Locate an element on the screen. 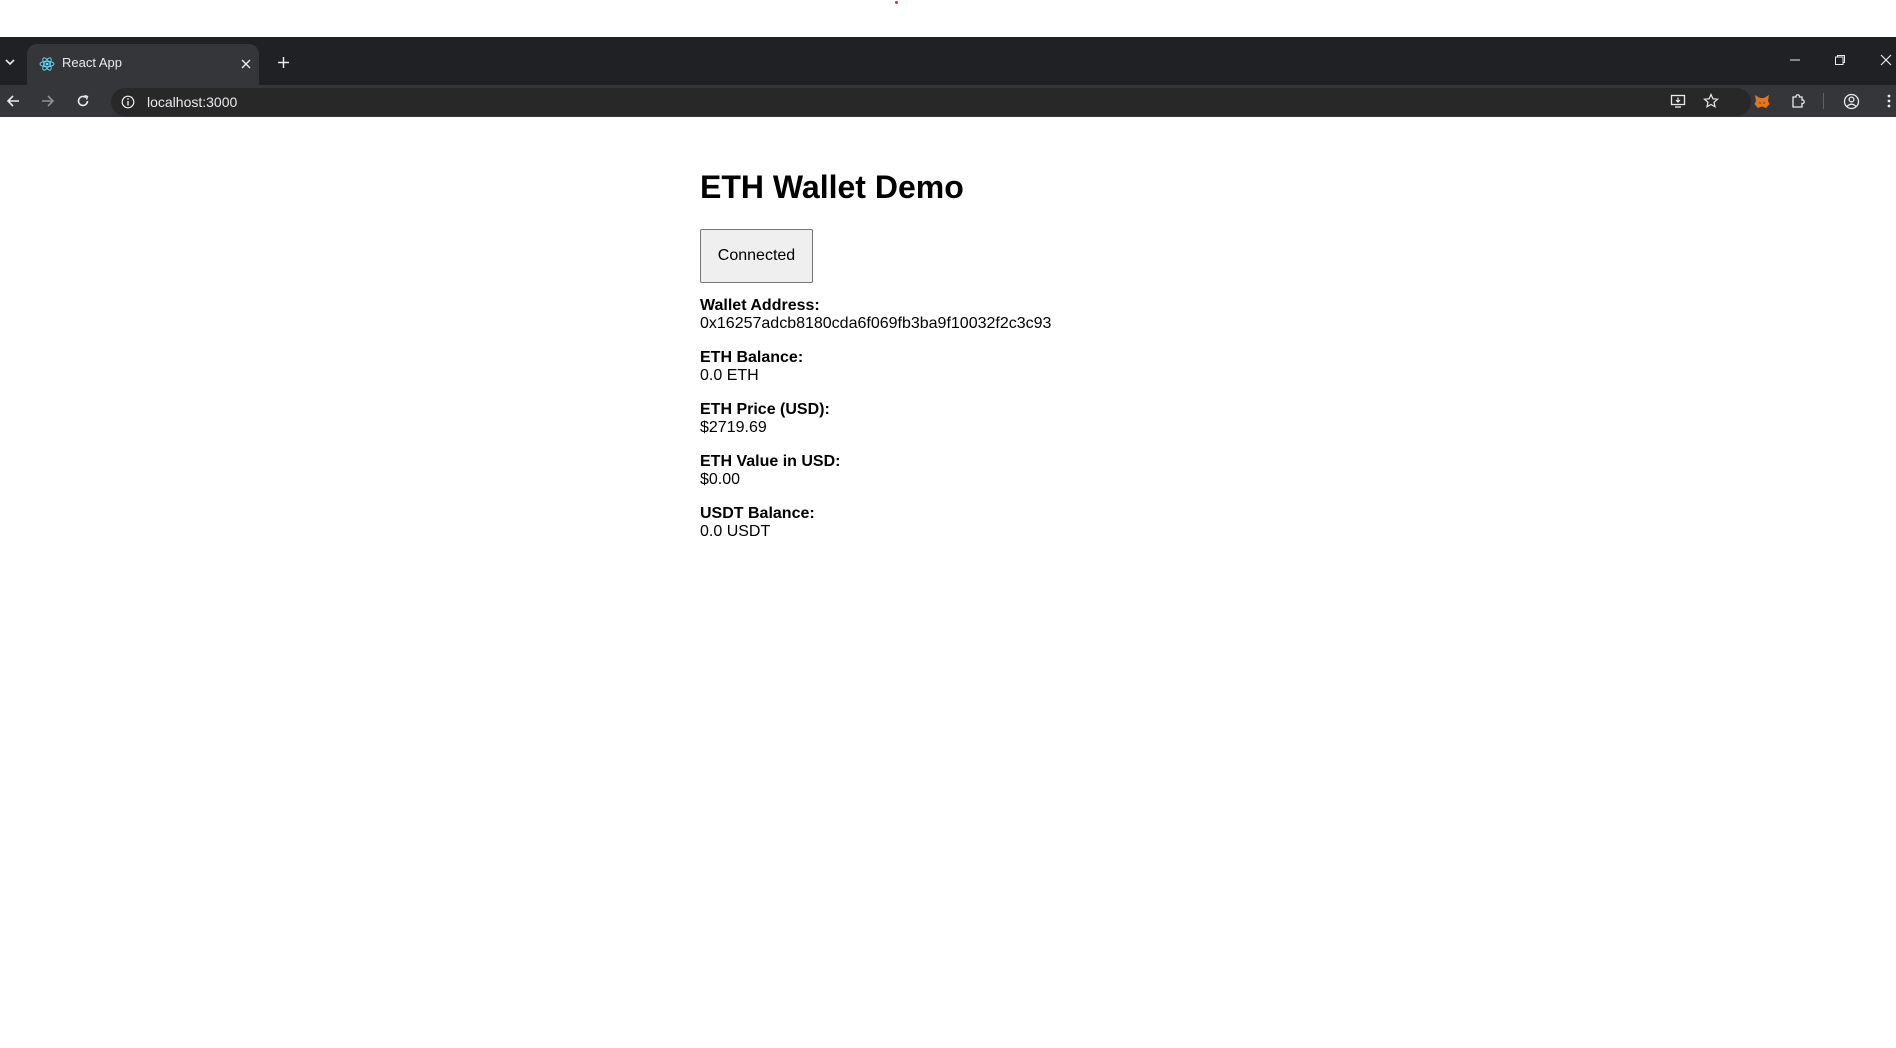  star-icon is located at coordinates (1711, 101).